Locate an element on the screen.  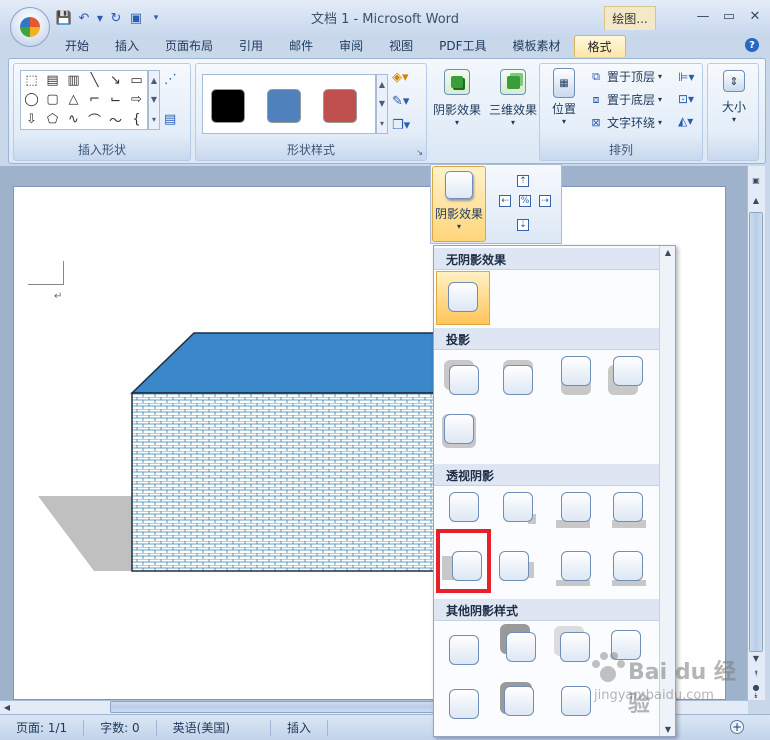
brace-shape-icon: { is located at coordinates (136, 119).